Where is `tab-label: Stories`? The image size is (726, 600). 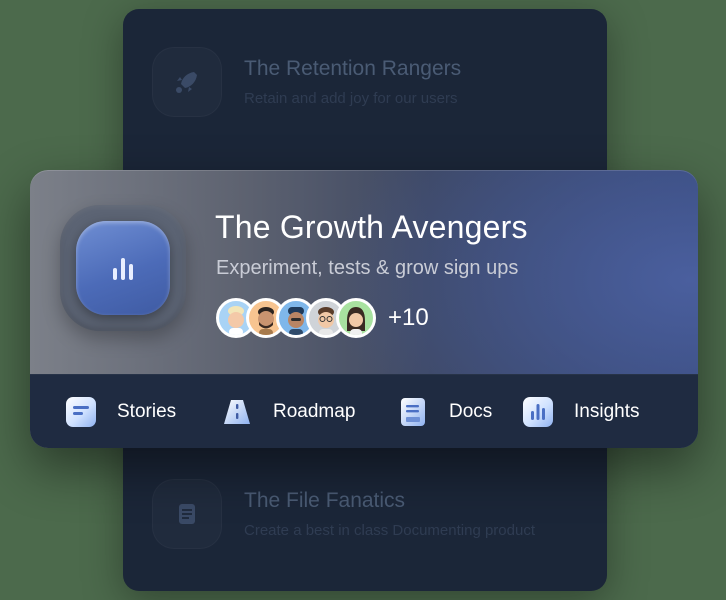 tab-label: Stories is located at coordinates (147, 411).